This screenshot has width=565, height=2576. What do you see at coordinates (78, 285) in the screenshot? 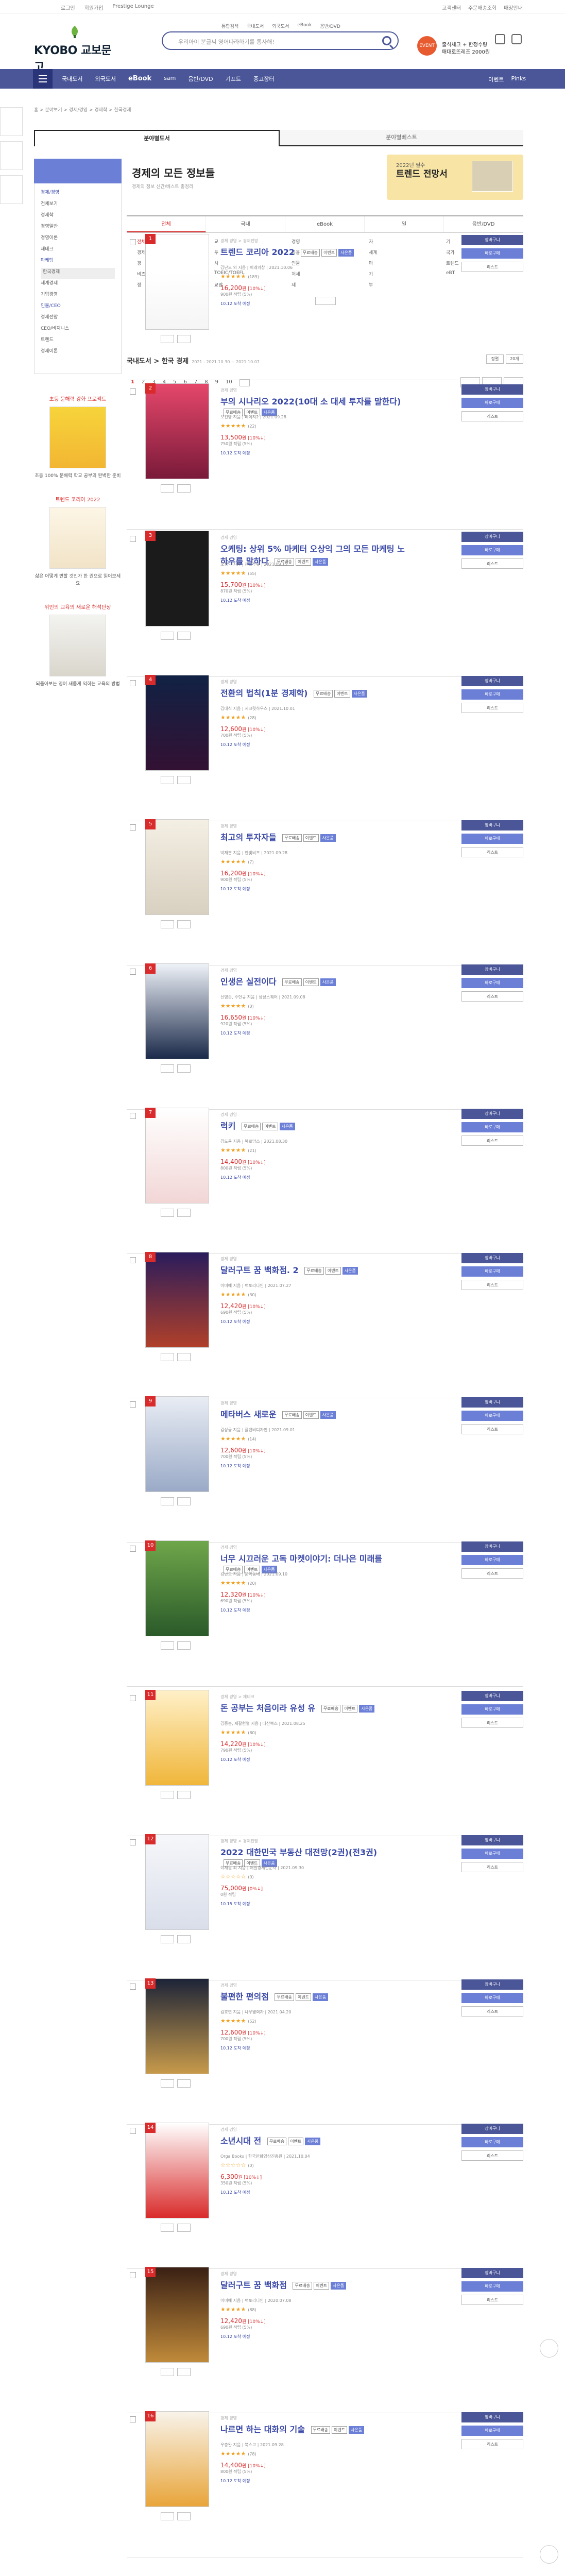
I see `sidebar-item: 세계경제` at bounding box center [78, 285].